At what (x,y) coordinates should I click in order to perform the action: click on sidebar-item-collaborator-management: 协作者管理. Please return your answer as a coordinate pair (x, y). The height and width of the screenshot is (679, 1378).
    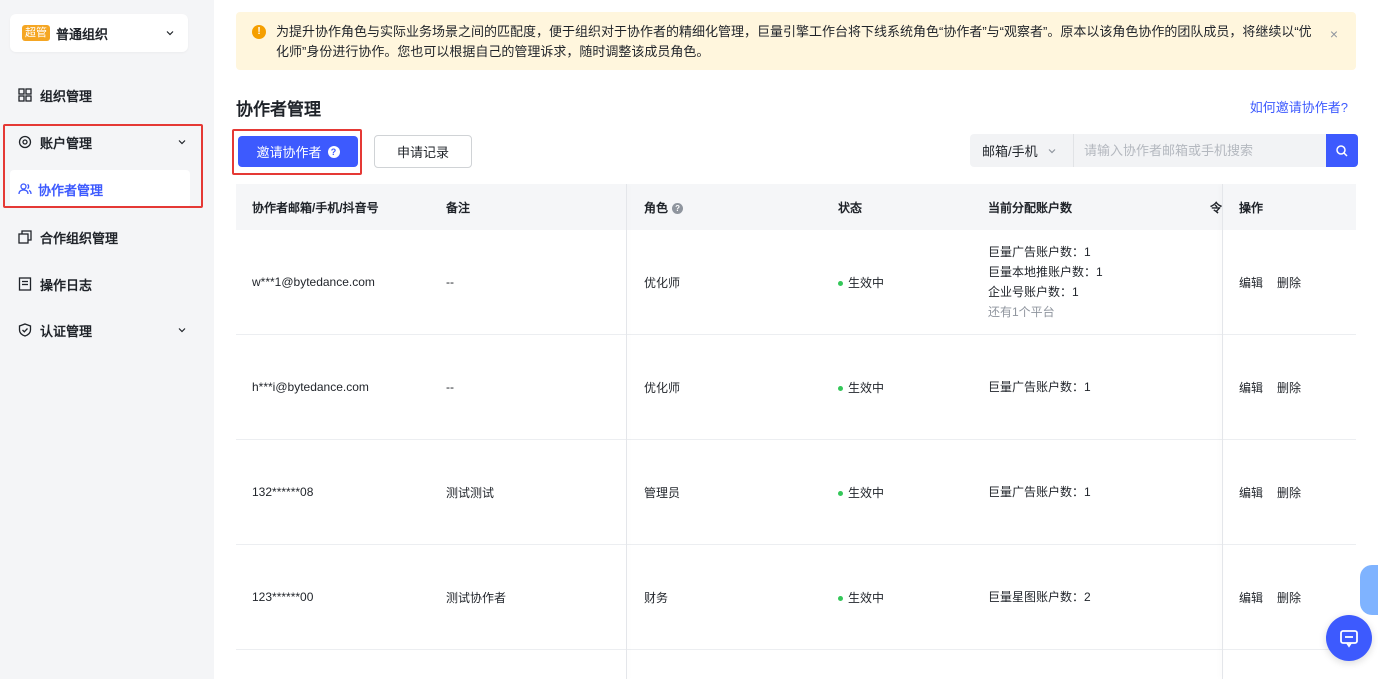
    Looking at the image, I should click on (100, 189).